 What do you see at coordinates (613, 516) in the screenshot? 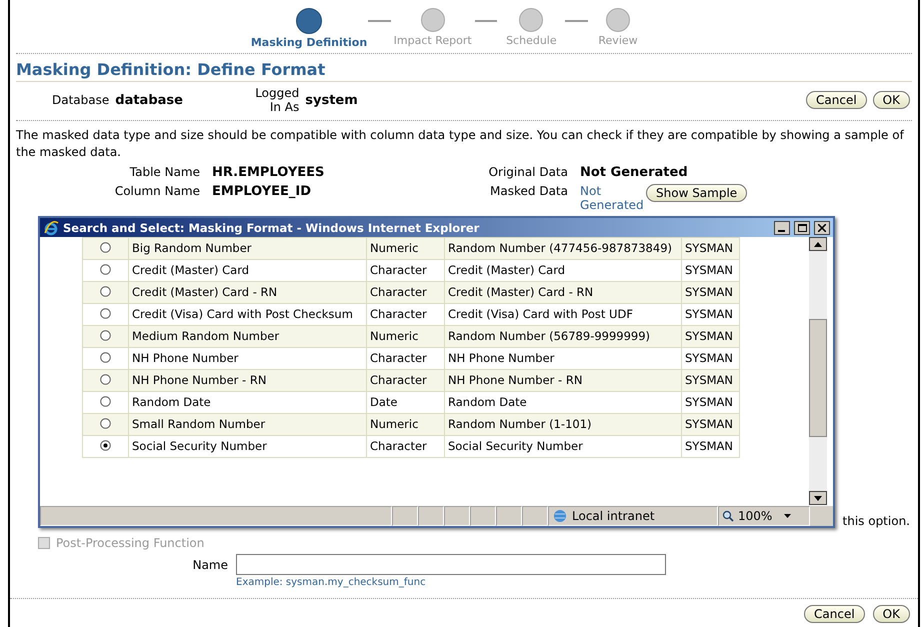
I see `zone-label: Local intranet` at bounding box center [613, 516].